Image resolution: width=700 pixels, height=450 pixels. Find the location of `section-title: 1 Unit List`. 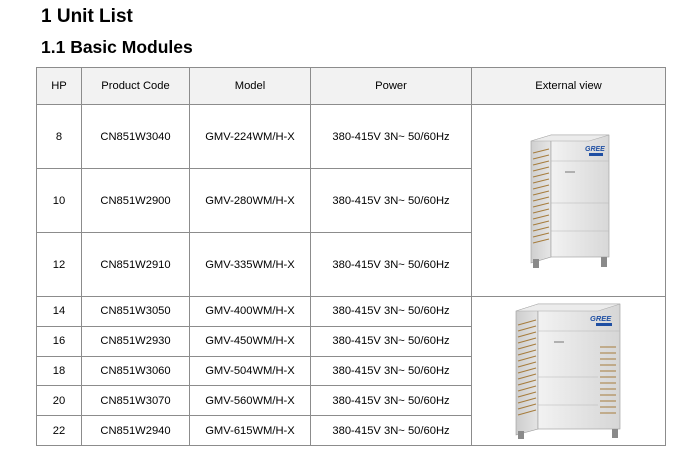

section-title: 1 Unit List is located at coordinates (87, 16).